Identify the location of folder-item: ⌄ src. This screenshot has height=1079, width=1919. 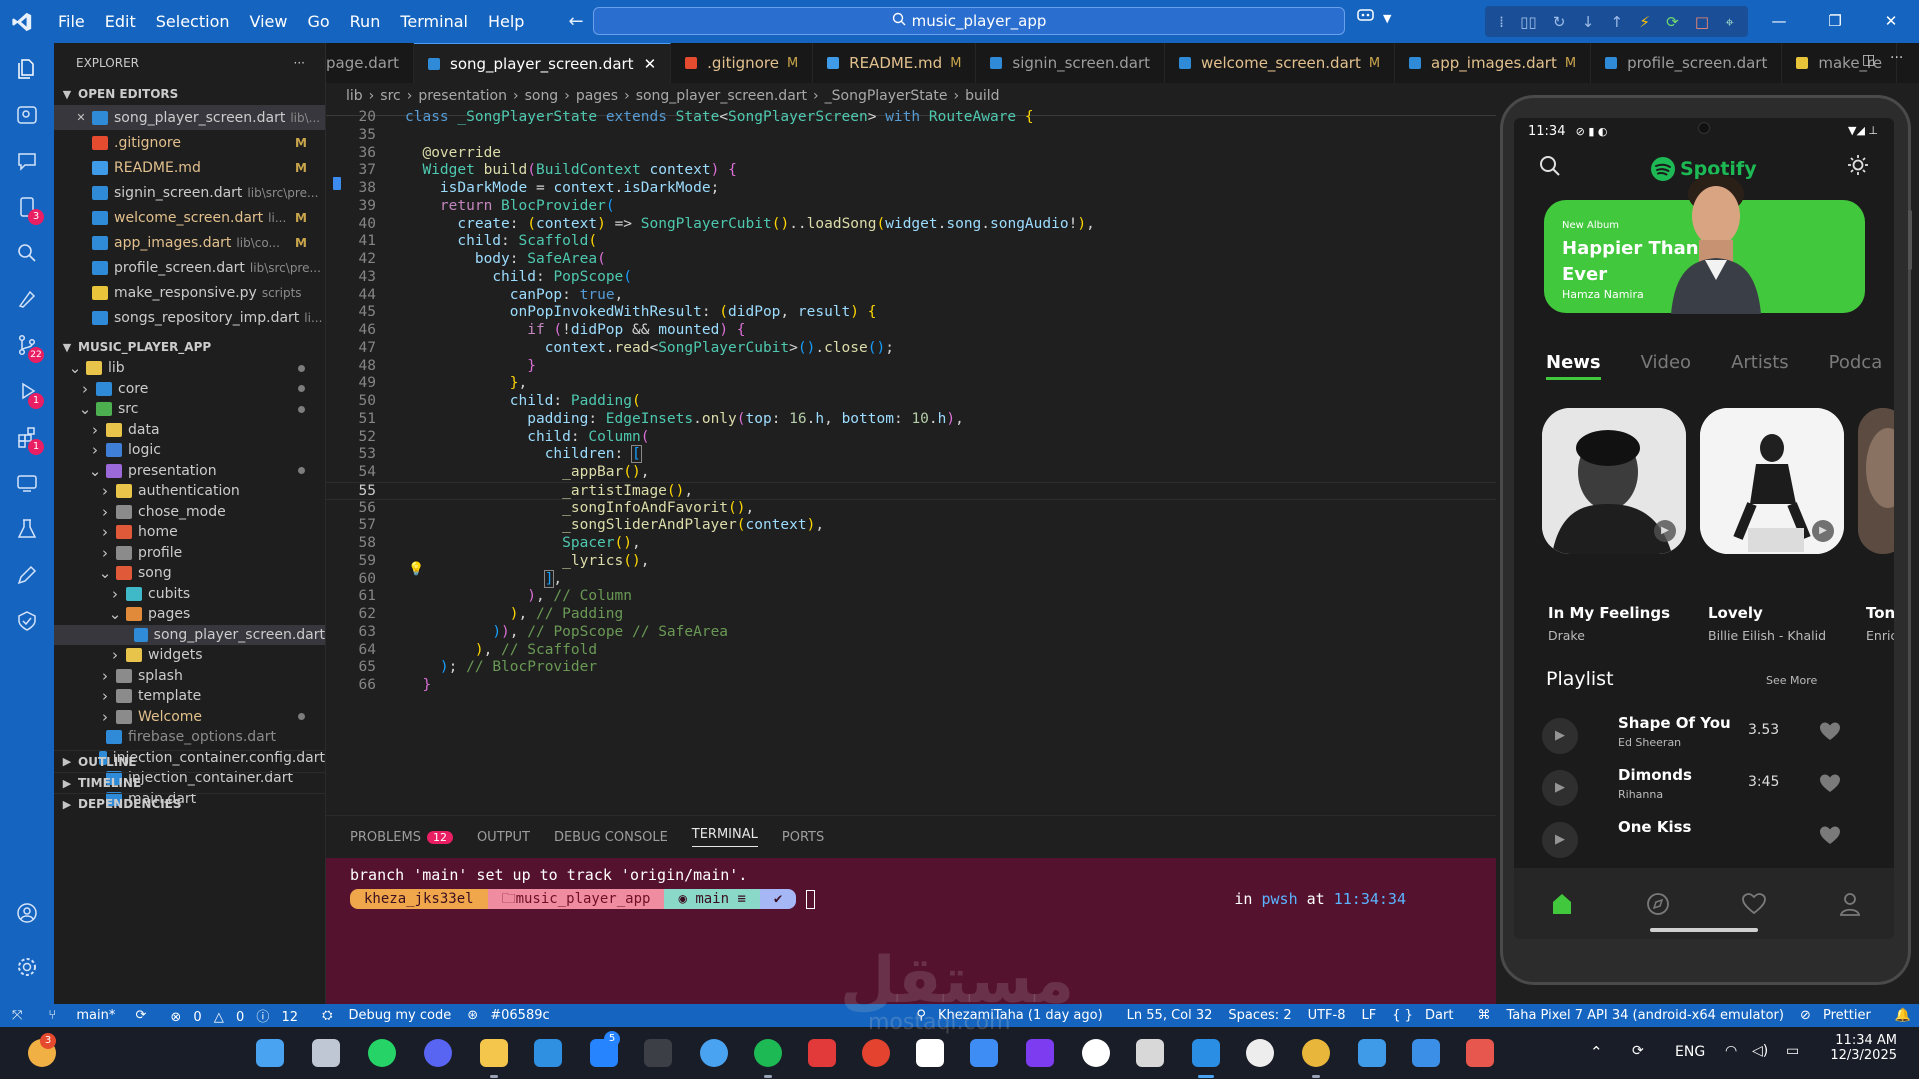
(189, 409).